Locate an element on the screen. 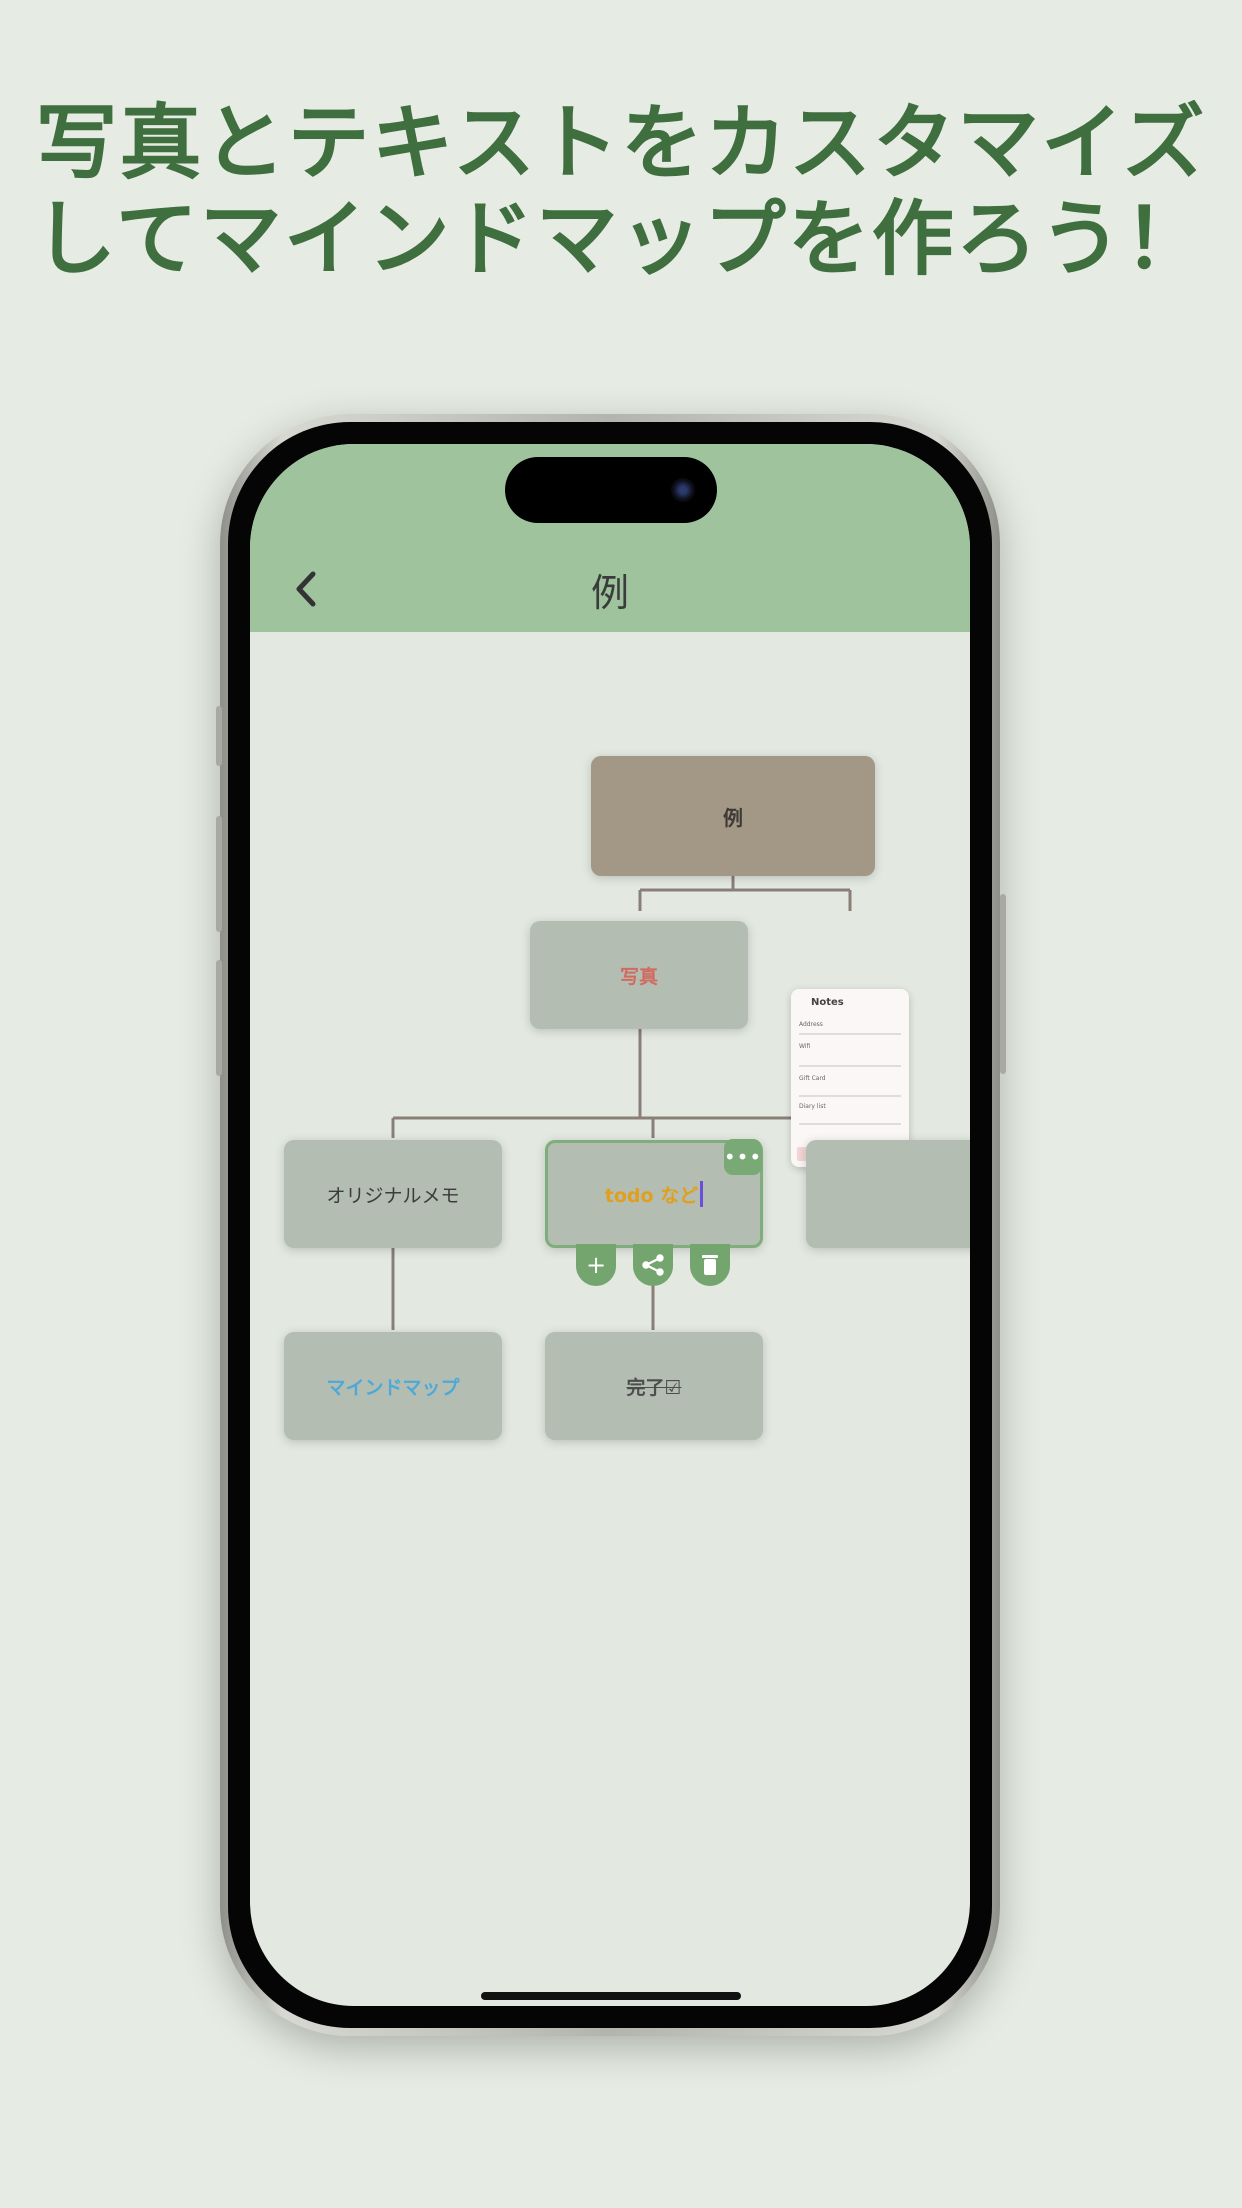 The image size is (1242, 2208). volume-up-button is located at coordinates (219, 874).